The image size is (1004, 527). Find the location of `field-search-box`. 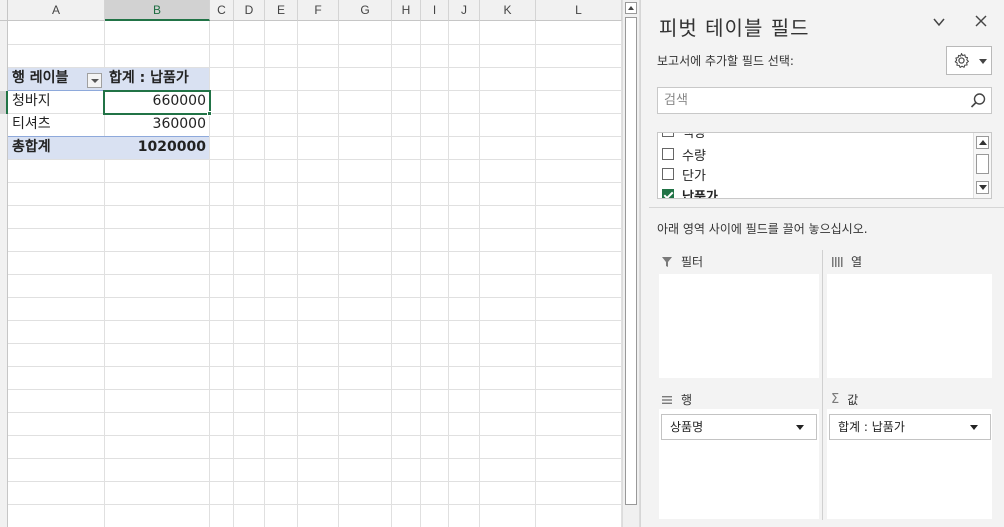

field-search-box is located at coordinates (824, 100).